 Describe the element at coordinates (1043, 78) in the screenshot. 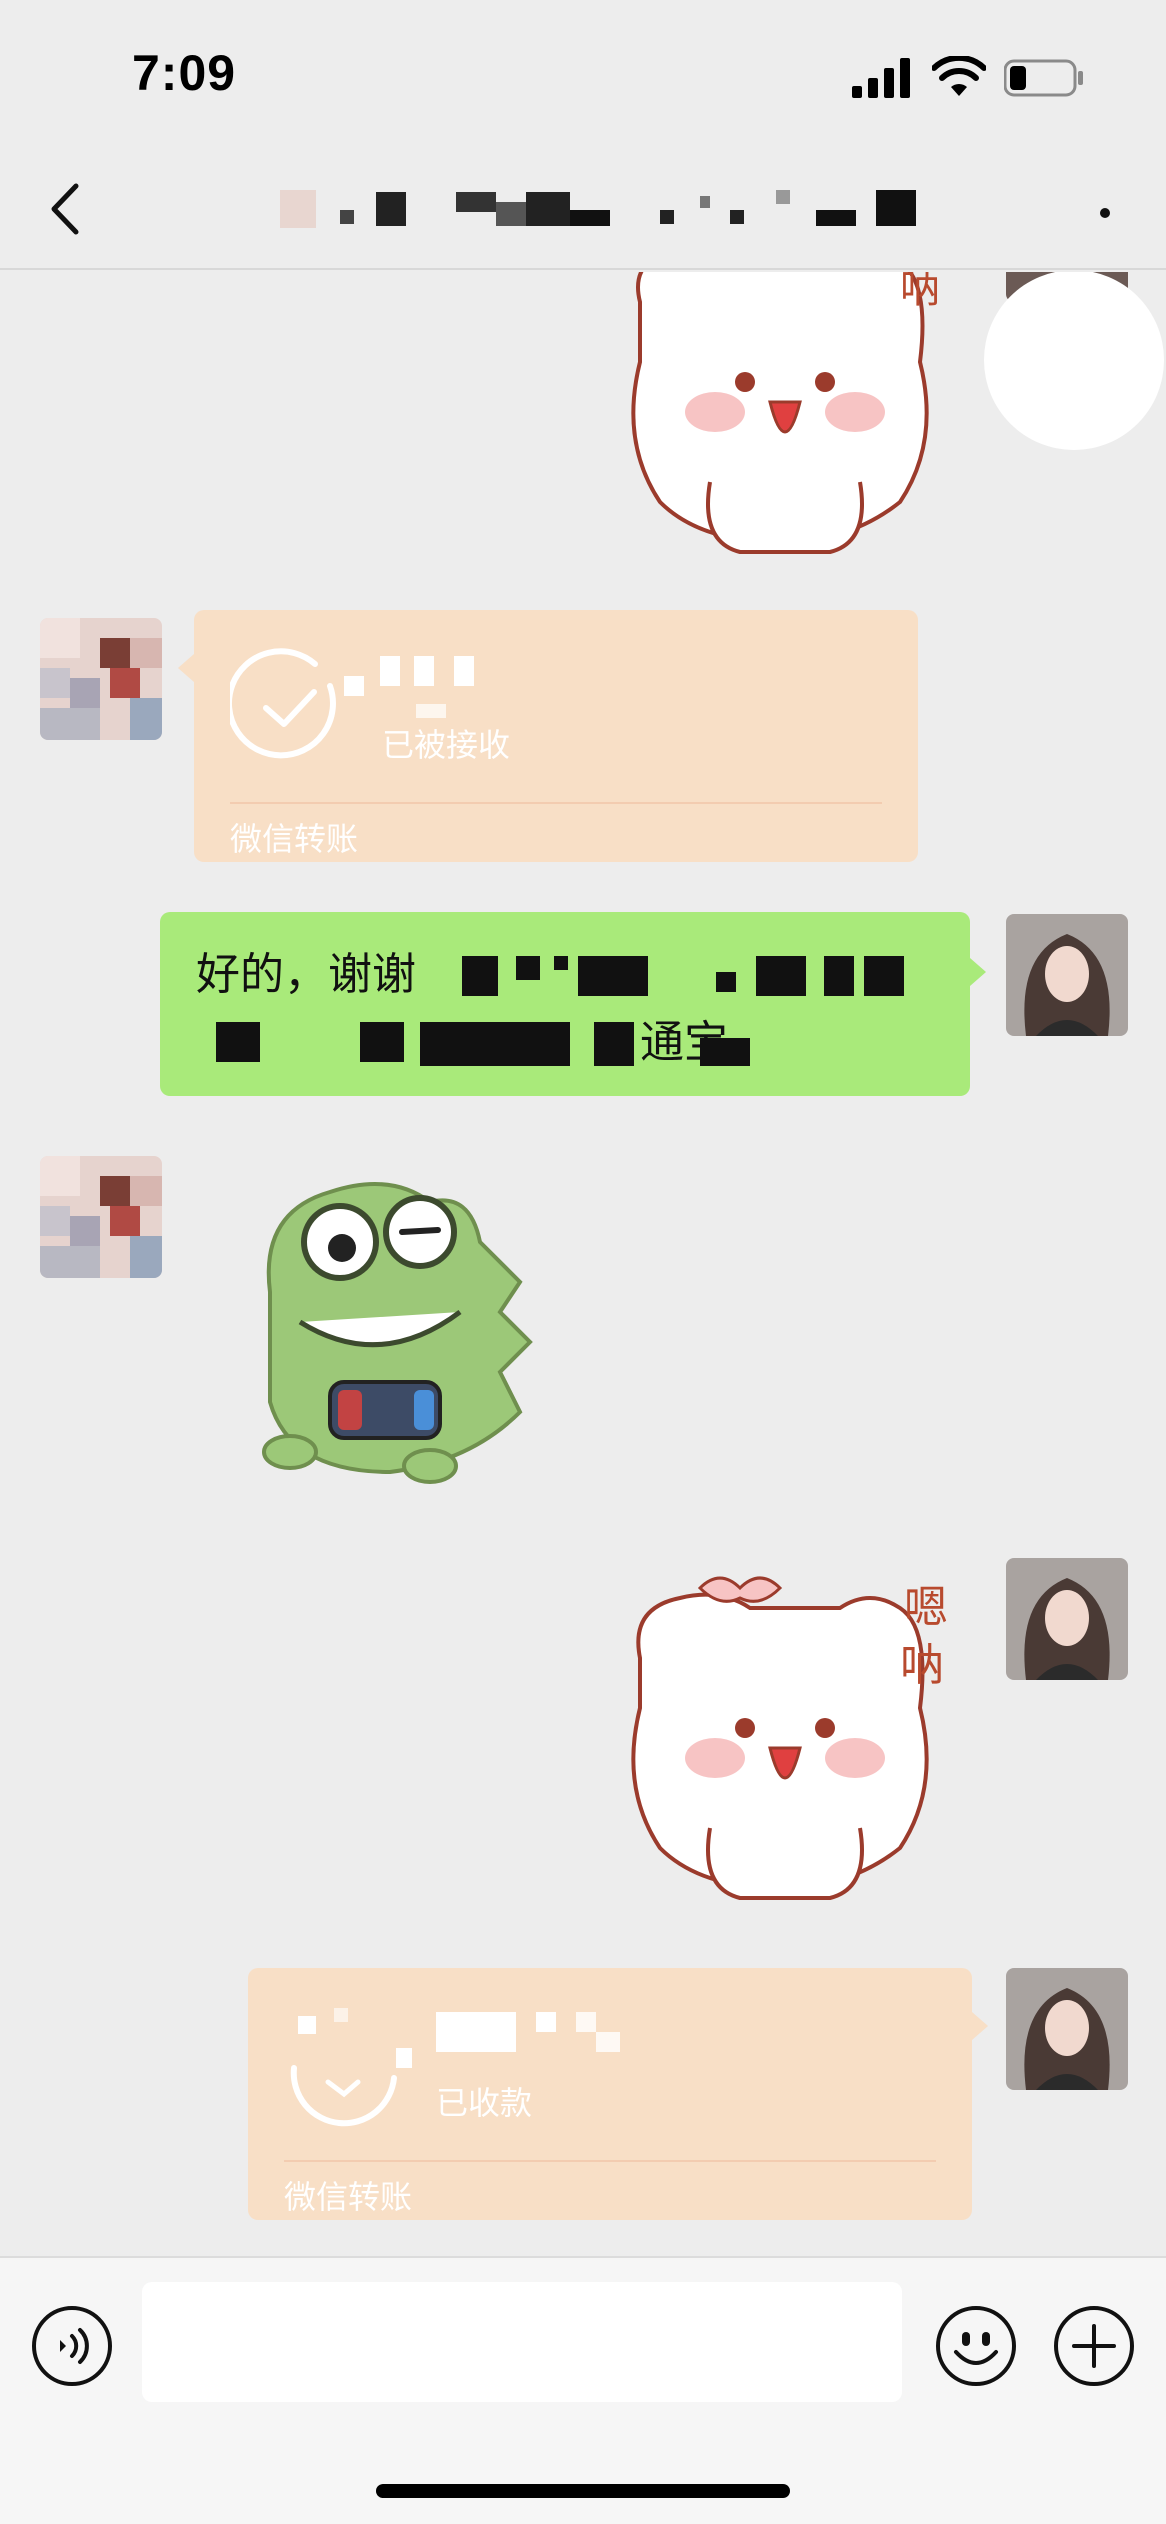

I see `battery-icon` at that location.